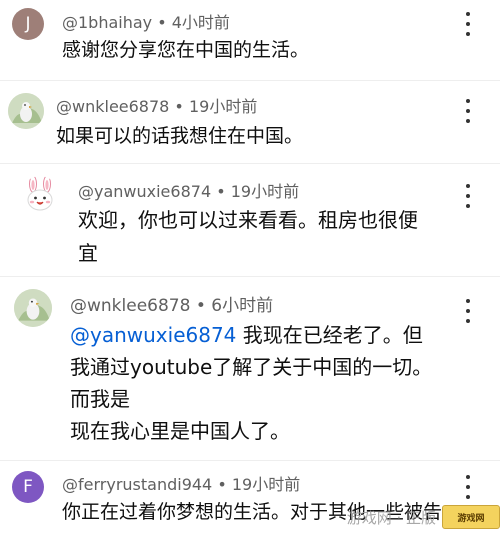 The image size is (500, 537). What do you see at coordinates (180, 431) in the screenshot?
I see `comment-line: 现在我心里是中国人了。` at bounding box center [180, 431].